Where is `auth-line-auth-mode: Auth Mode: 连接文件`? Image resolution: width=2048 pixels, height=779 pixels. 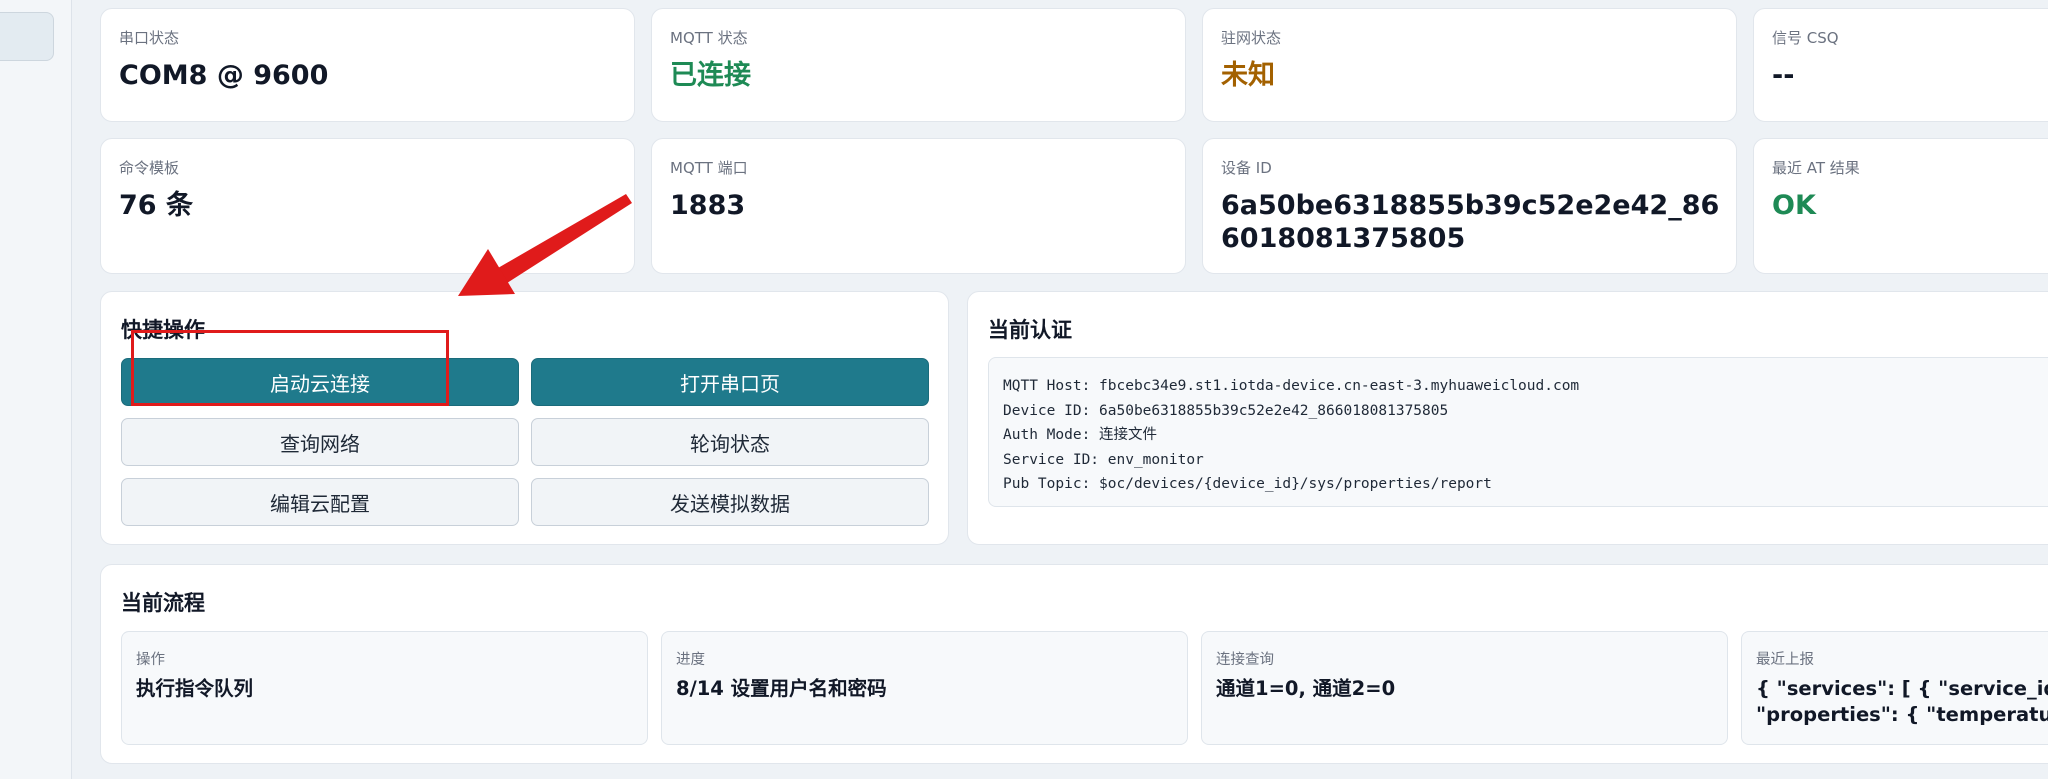 auth-line-auth-mode: Auth Mode: 连接文件 is located at coordinates (1080, 435).